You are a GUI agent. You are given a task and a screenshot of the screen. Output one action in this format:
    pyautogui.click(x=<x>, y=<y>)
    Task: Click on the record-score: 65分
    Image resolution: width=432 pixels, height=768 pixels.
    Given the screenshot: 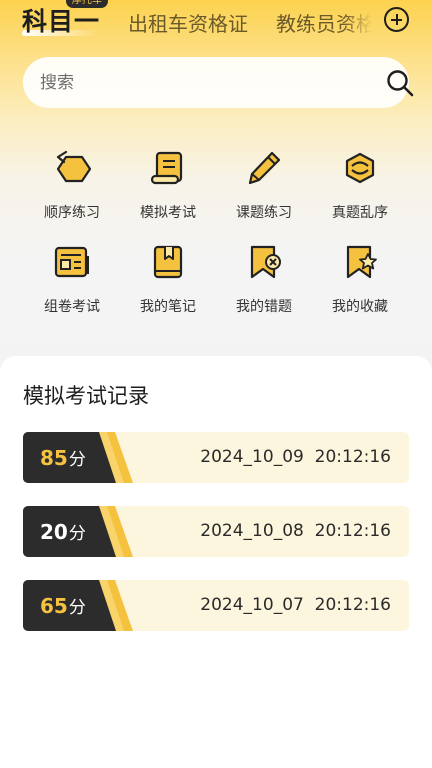 What is the action you would take?
    pyautogui.click(x=63, y=605)
    